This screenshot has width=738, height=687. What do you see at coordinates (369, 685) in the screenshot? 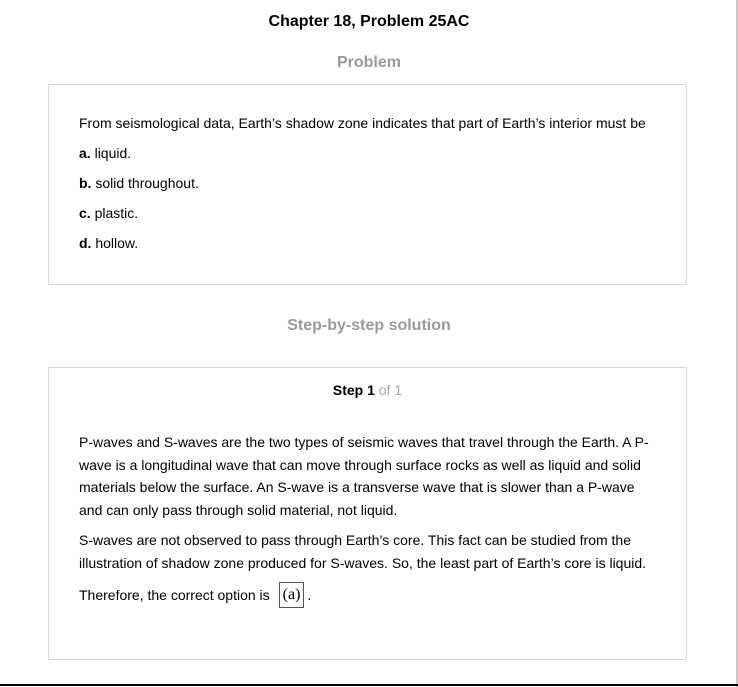
I see `bottom-border` at bounding box center [369, 685].